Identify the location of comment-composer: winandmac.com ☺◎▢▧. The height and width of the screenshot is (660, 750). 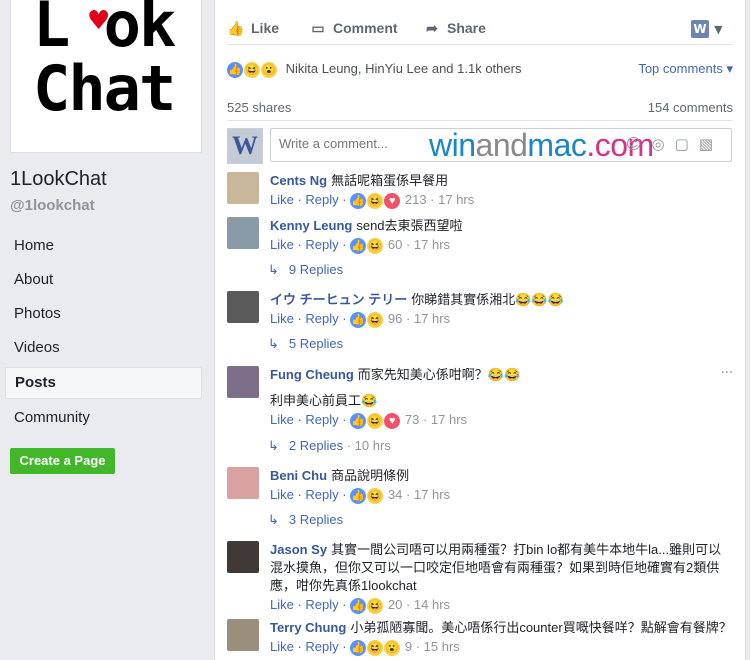
(501, 145).